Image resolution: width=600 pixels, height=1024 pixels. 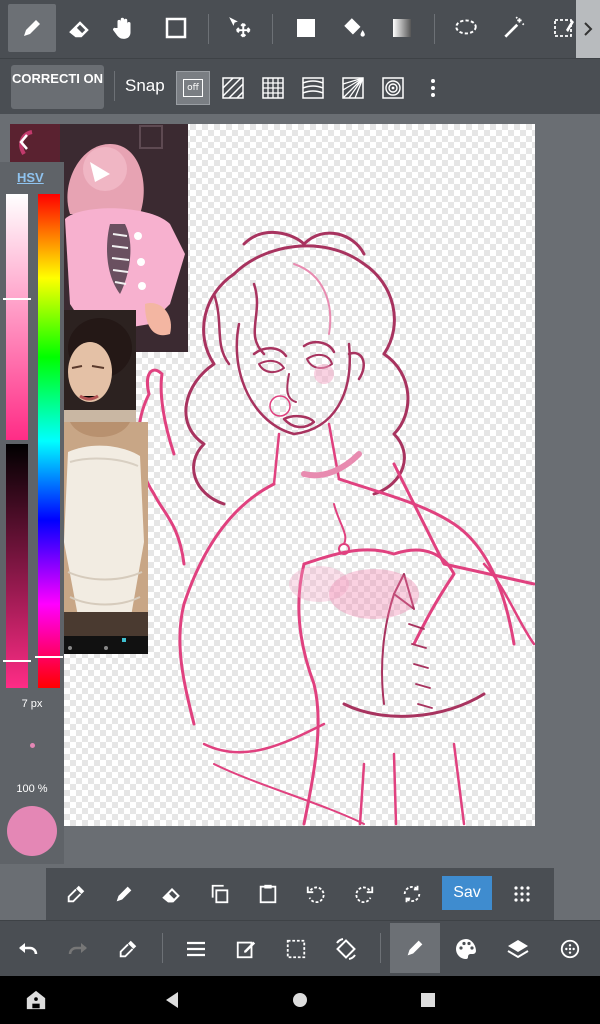 I want to click on value-slider-handle, so click(x=17, y=661).